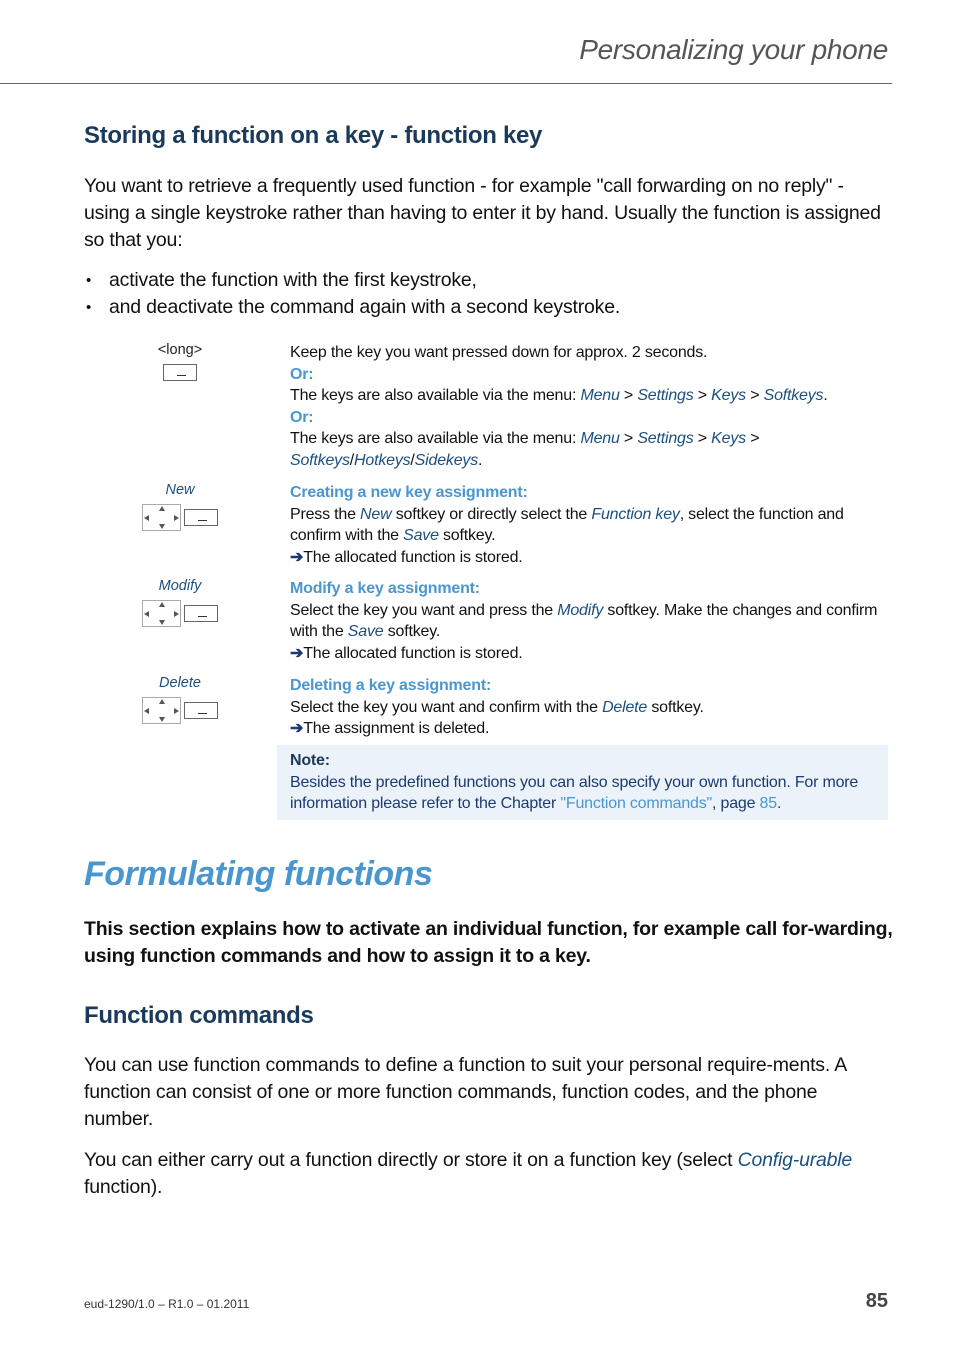  I want to click on key-illustration: Modify, so click(180, 602).